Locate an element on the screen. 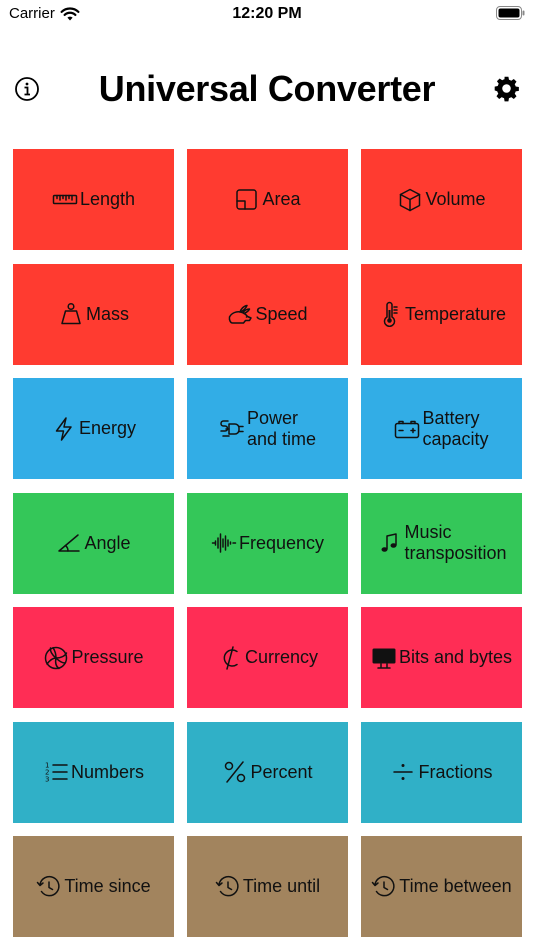  converter-tile-power-and-time: Power and time is located at coordinates (267, 428).